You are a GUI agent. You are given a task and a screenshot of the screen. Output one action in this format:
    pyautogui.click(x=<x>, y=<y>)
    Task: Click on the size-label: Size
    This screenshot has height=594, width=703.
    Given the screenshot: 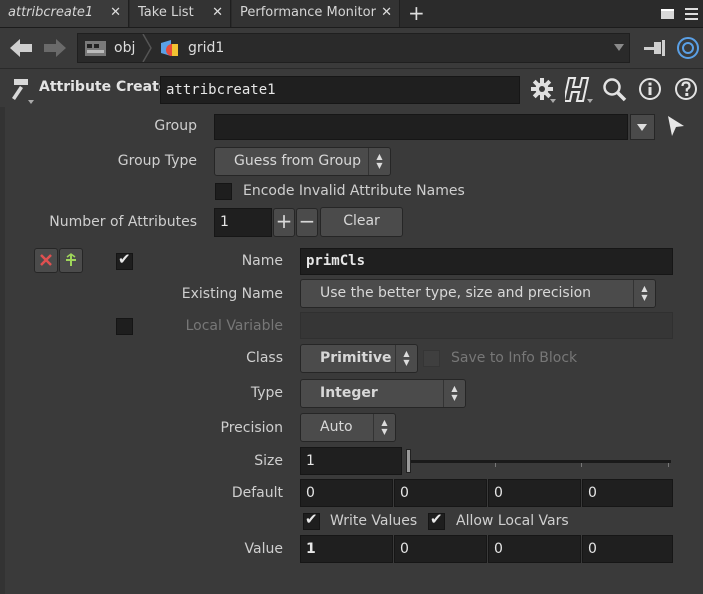 What is the action you would take?
    pyautogui.click(x=268, y=461)
    